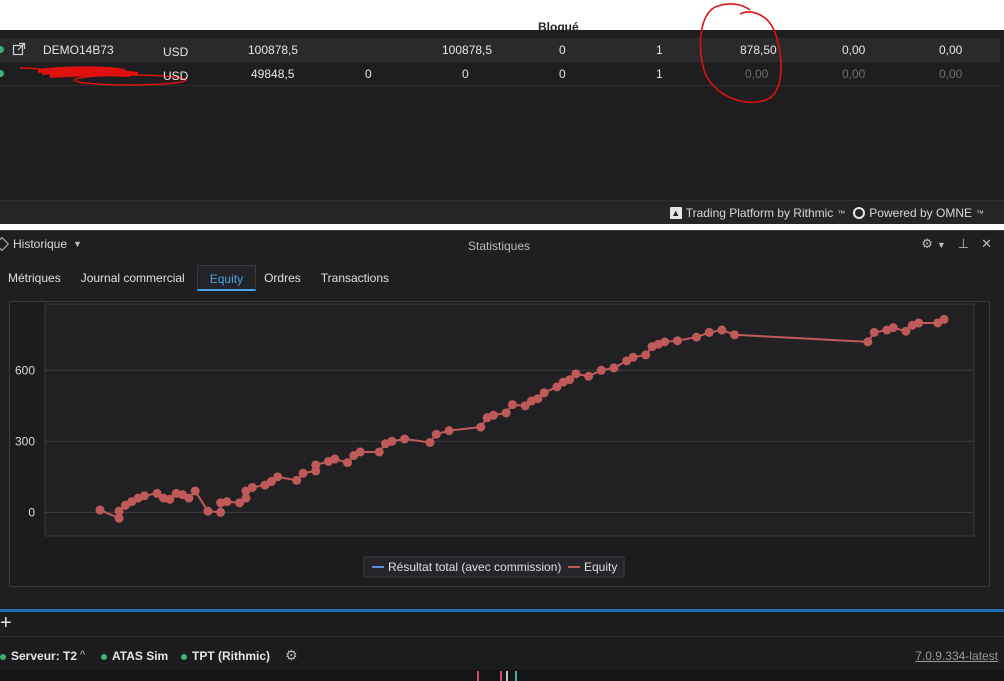 This screenshot has width=1004, height=681. What do you see at coordinates (841, 213) in the screenshot?
I see `rithmic-tm: ™` at bounding box center [841, 213].